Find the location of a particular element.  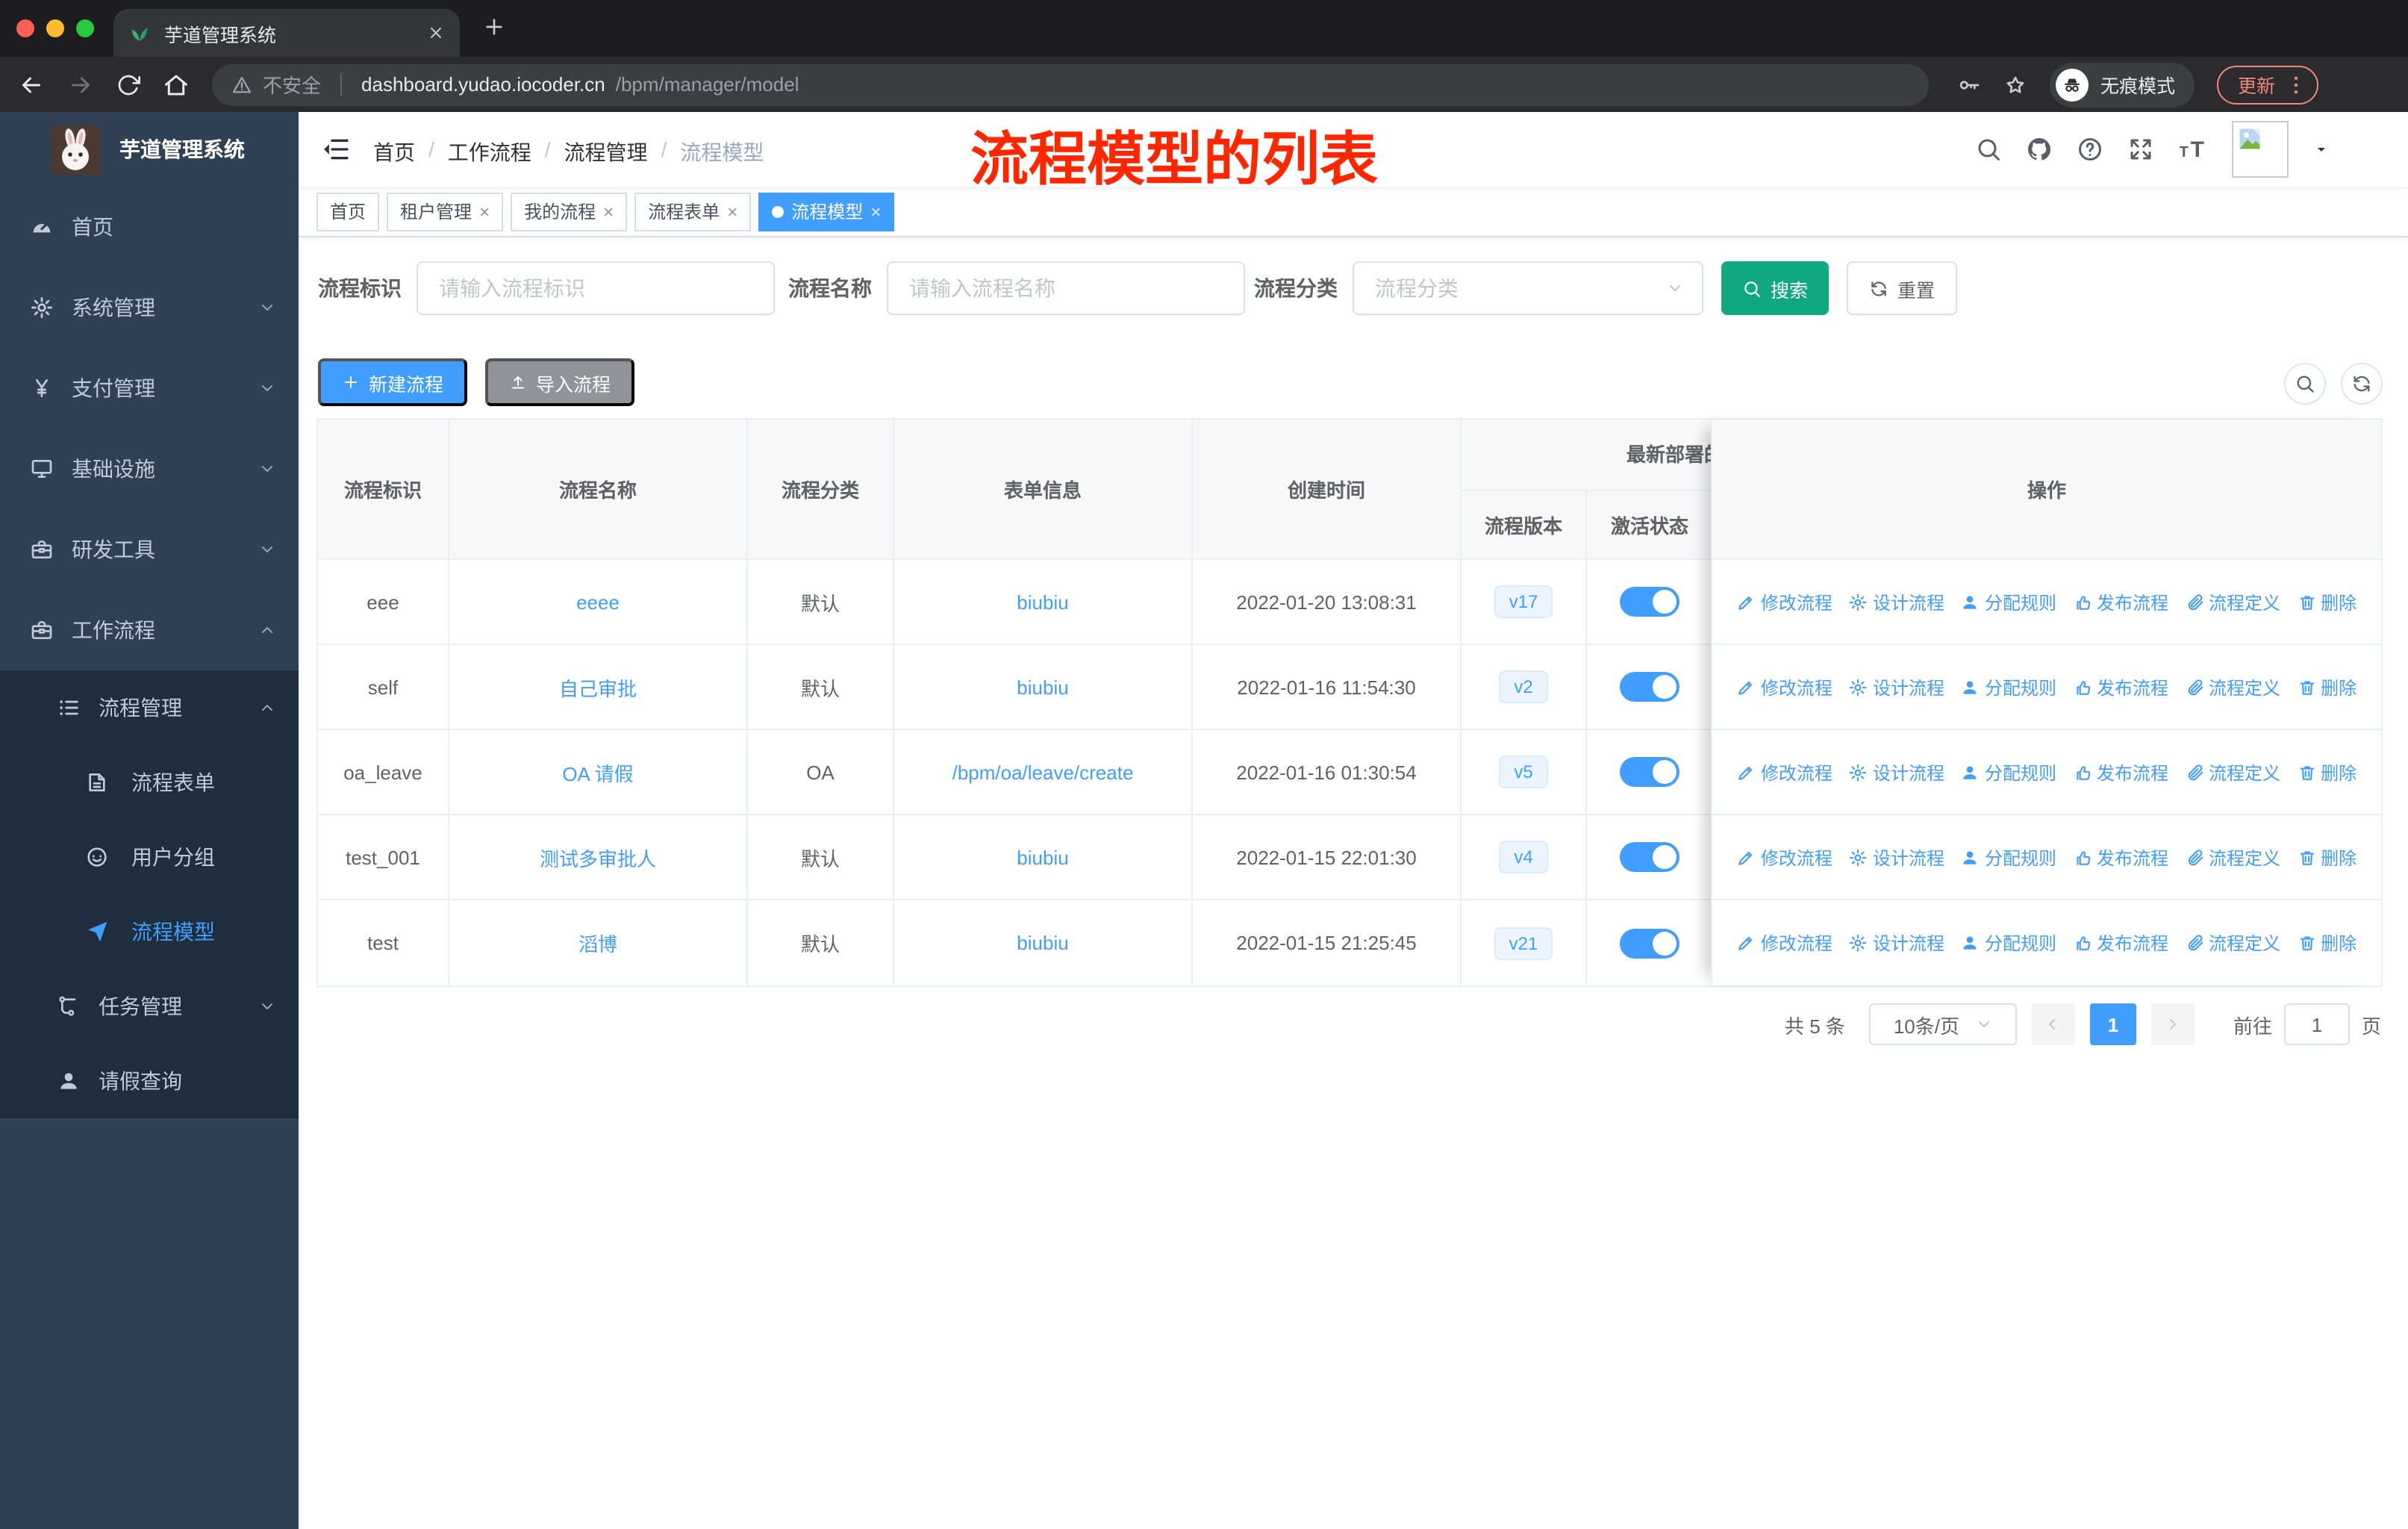

tag-my-process: 我的流程 × is located at coordinates (569, 211).